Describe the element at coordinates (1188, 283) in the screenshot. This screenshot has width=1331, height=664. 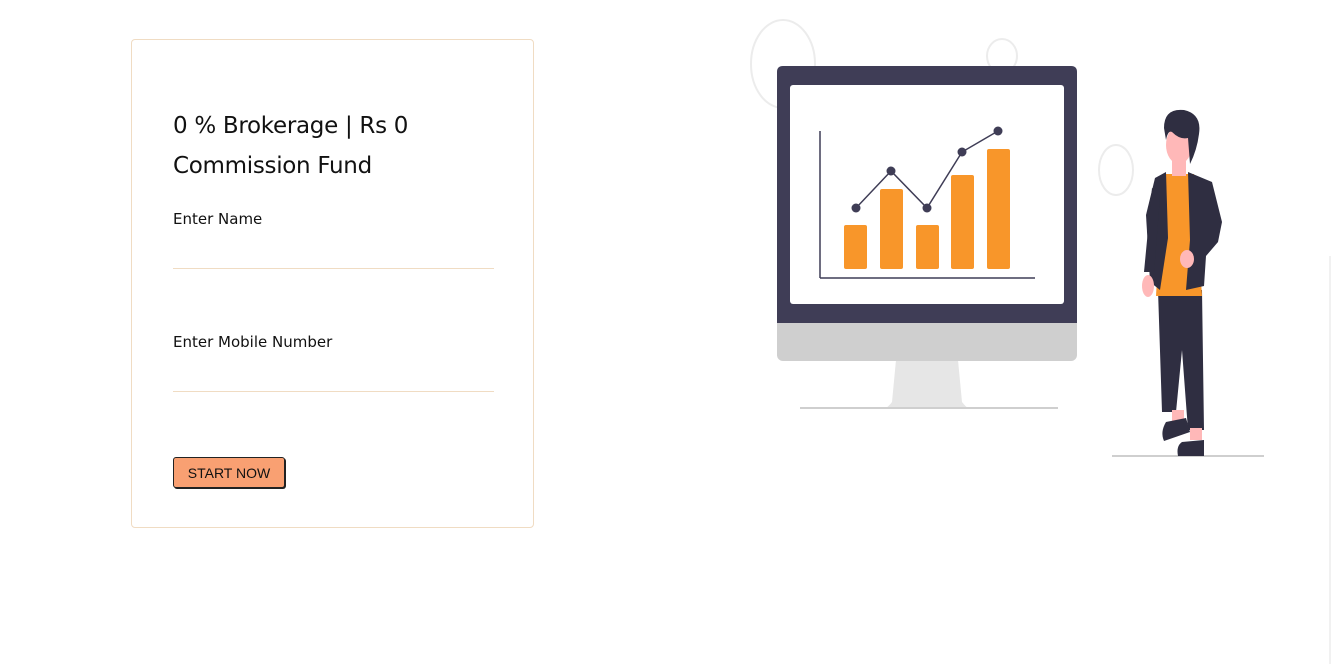
I see `person-figure` at that location.